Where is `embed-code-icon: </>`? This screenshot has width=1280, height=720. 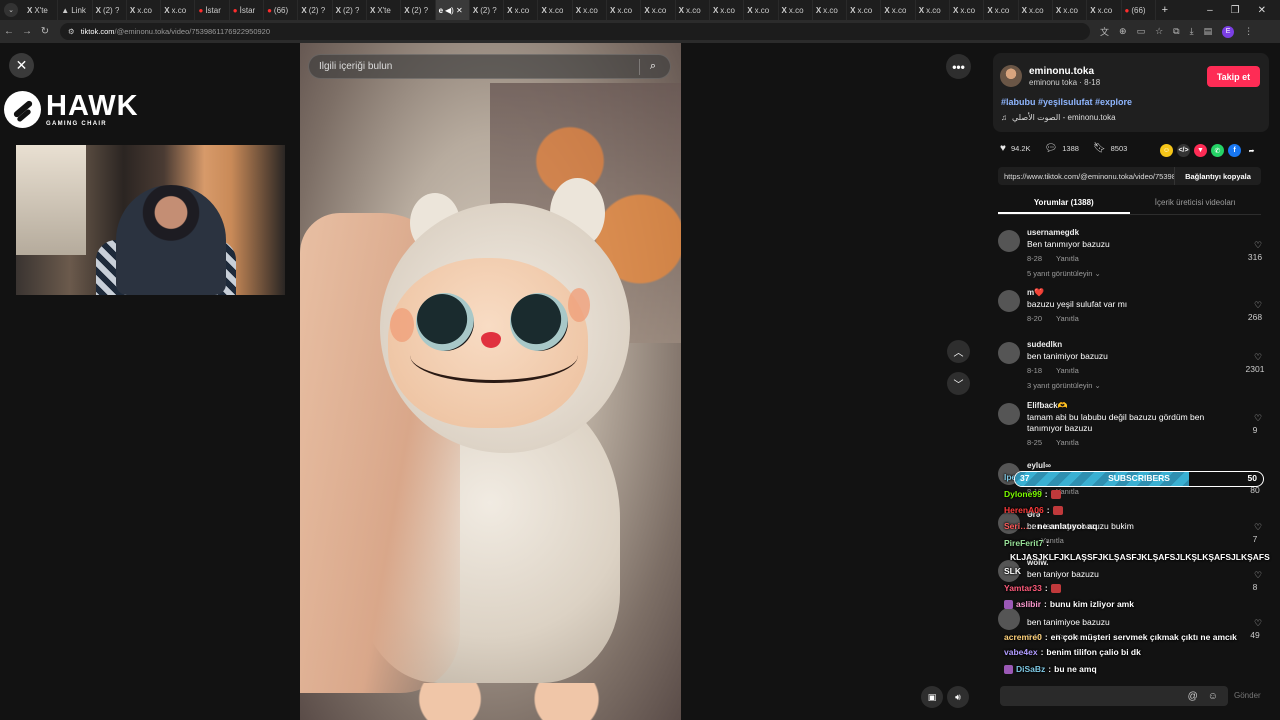 embed-code-icon: </> is located at coordinates (1183, 150).